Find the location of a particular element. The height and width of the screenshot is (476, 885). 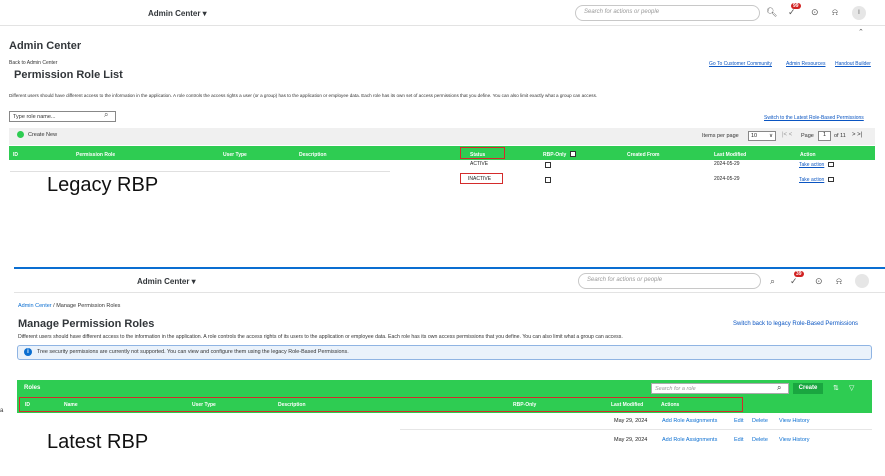

col-status: Status is located at coordinates (477, 155).